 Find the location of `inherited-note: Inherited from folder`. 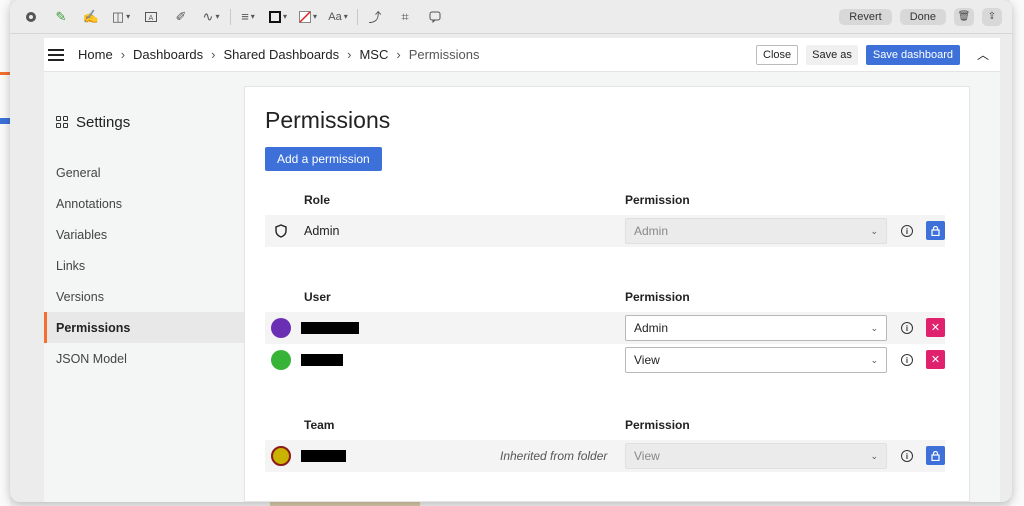

inherited-note: Inherited from folder is located at coordinates (554, 456).